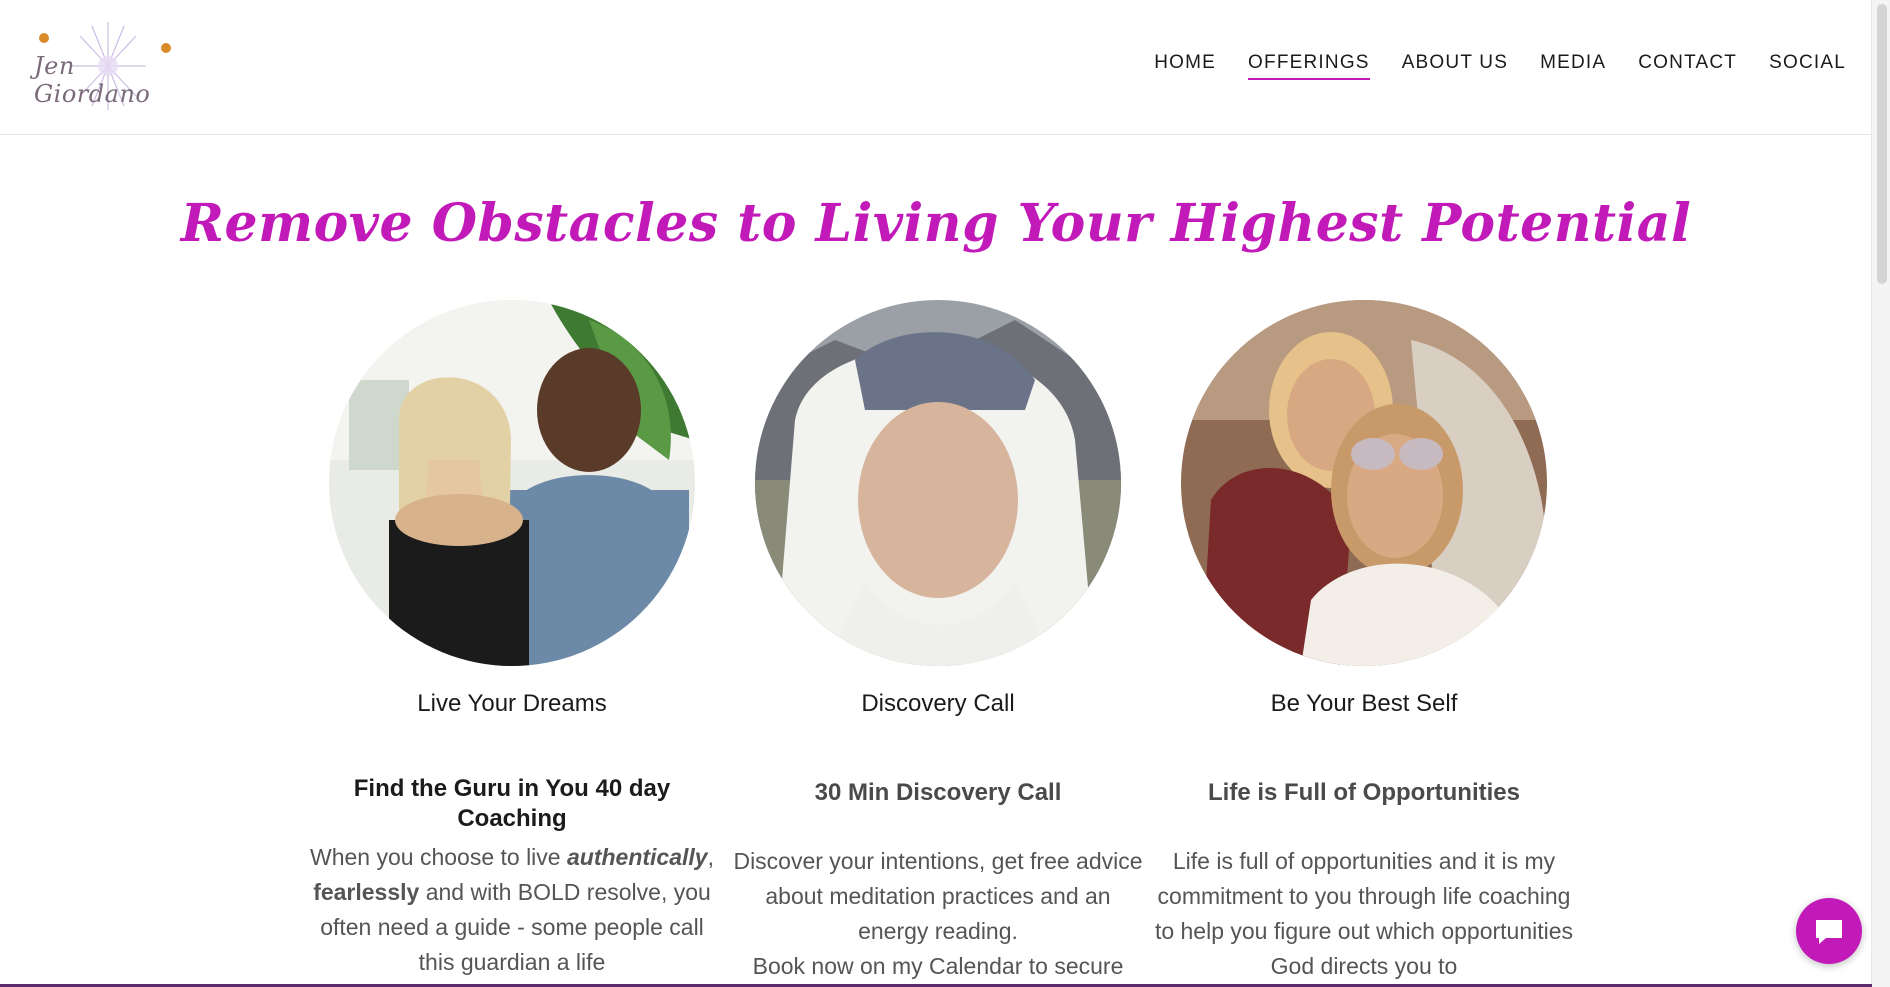 This screenshot has width=1890, height=987. Describe the element at coordinates (512, 703) in the screenshot. I see `card-title: Live Your Dreams` at that location.